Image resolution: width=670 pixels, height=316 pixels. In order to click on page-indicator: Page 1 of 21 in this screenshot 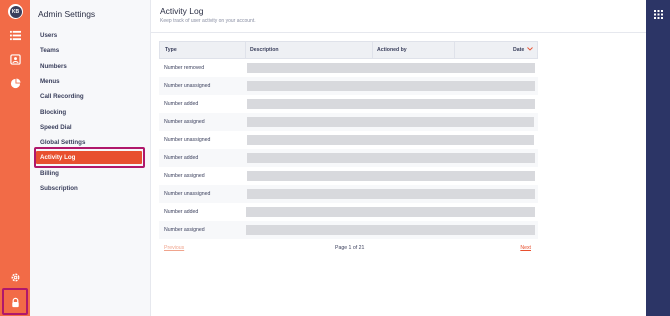, I will do `click(350, 248)`.